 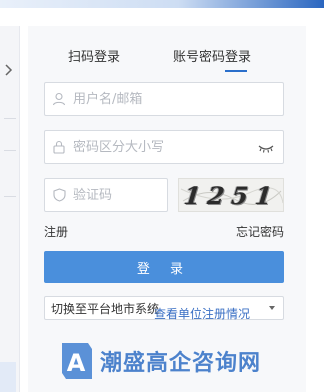 What do you see at coordinates (8, 377) in the screenshot?
I see `sidebar-highlight` at bounding box center [8, 377].